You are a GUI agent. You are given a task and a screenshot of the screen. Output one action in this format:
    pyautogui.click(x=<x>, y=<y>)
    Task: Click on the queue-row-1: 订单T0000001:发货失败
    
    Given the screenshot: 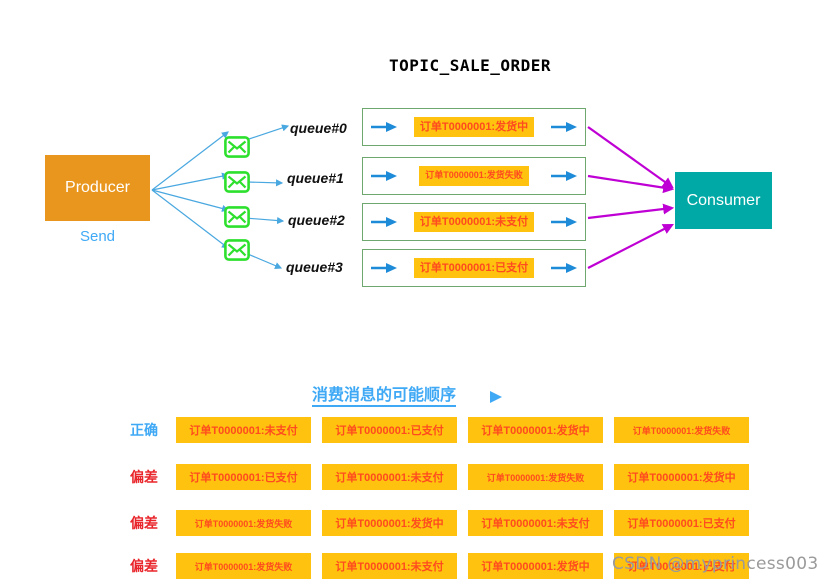 What is the action you would take?
    pyautogui.click(x=474, y=176)
    